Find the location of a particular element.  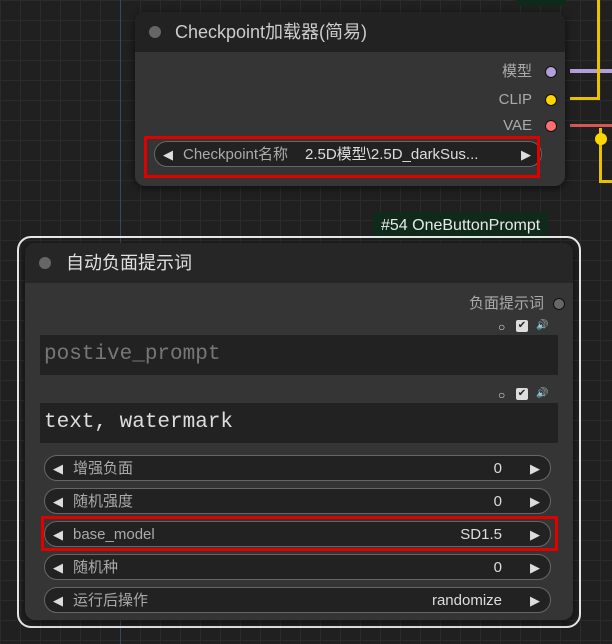

output-vae: VAE is located at coordinates (517, 126).